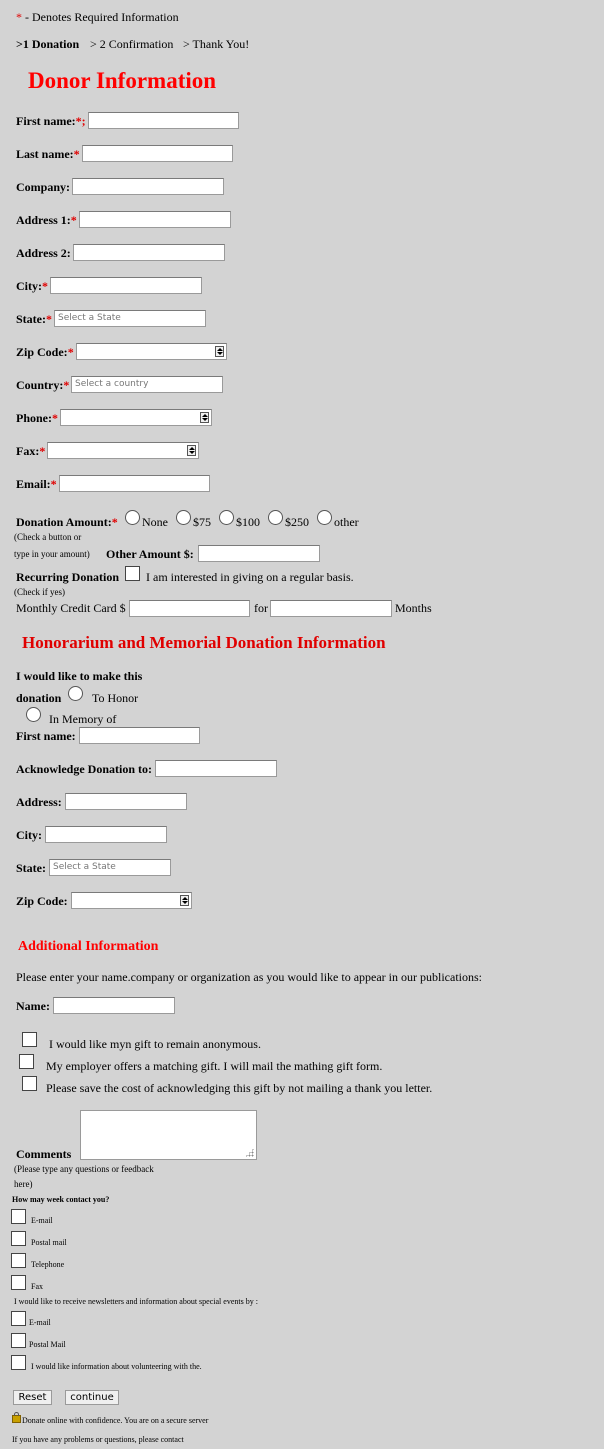  What do you see at coordinates (45, 352) in the screenshot?
I see `zip-label: Zip Code:*` at bounding box center [45, 352].